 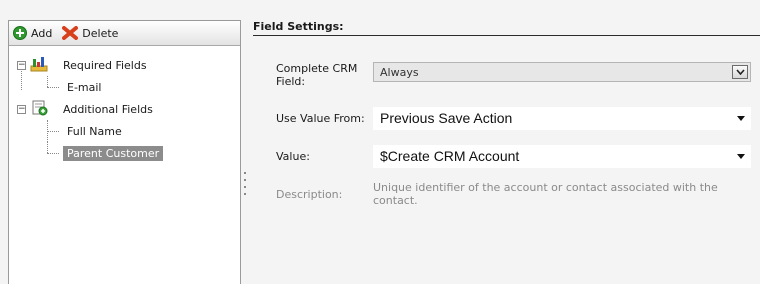 What do you see at coordinates (562, 72) in the screenshot?
I see `complete-crm-select: Always` at bounding box center [562, 72].